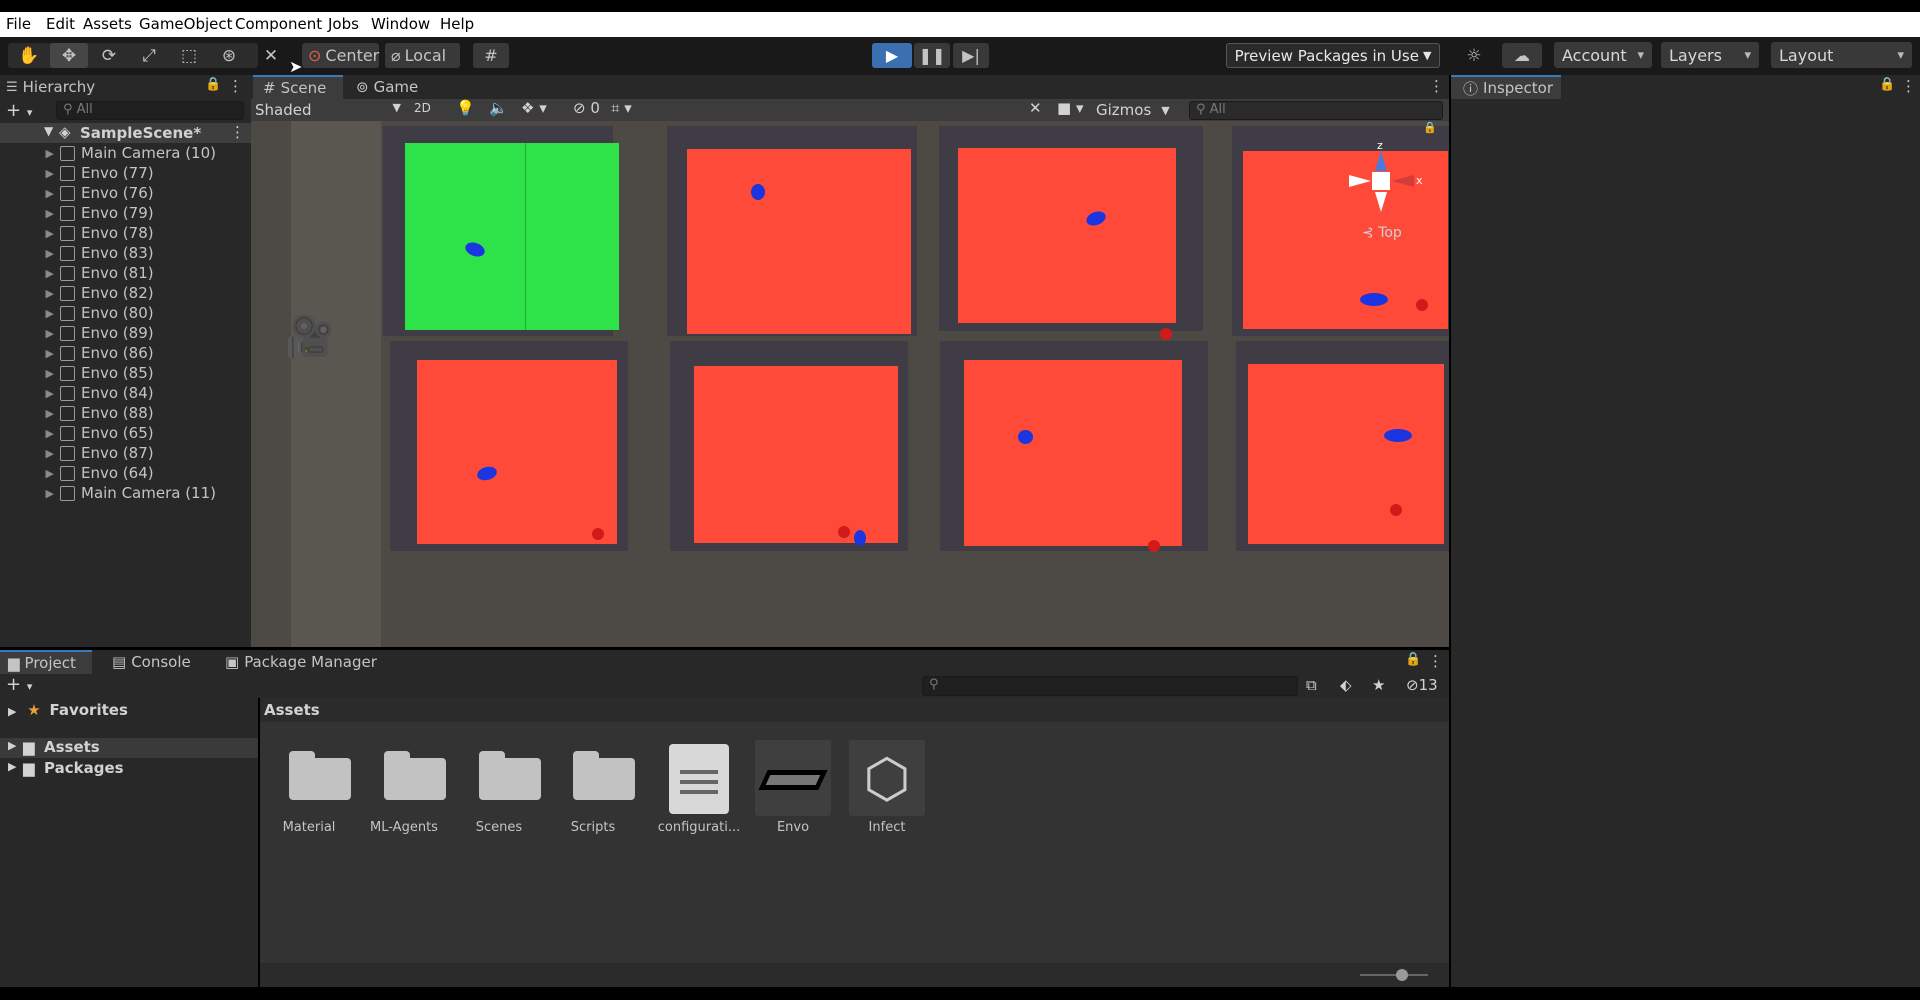 Image resolution: width=1920 pixels, height=1000 pixels. What do you see at coordinates (278, 24) in the screenshot?
I see `menu-component: Component` at bounding box center [278, 24].